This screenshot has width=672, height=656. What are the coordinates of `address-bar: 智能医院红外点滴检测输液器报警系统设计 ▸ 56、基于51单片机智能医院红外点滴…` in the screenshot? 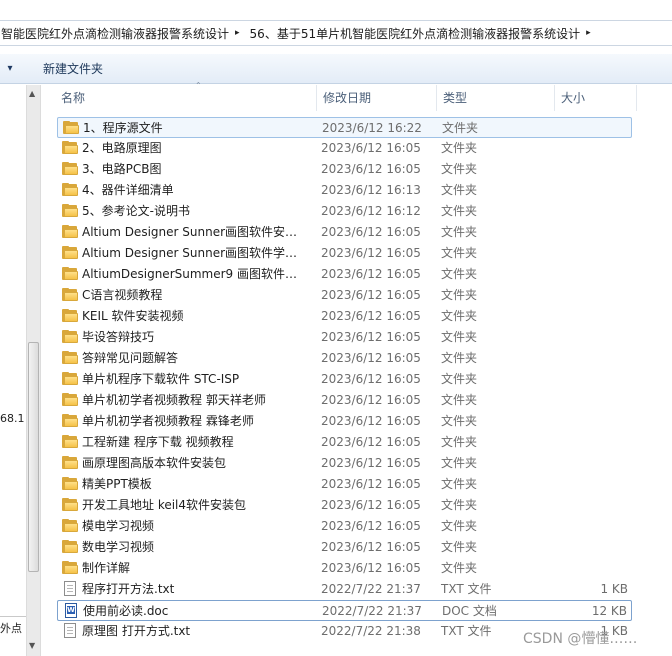 It's located at (336, 33).